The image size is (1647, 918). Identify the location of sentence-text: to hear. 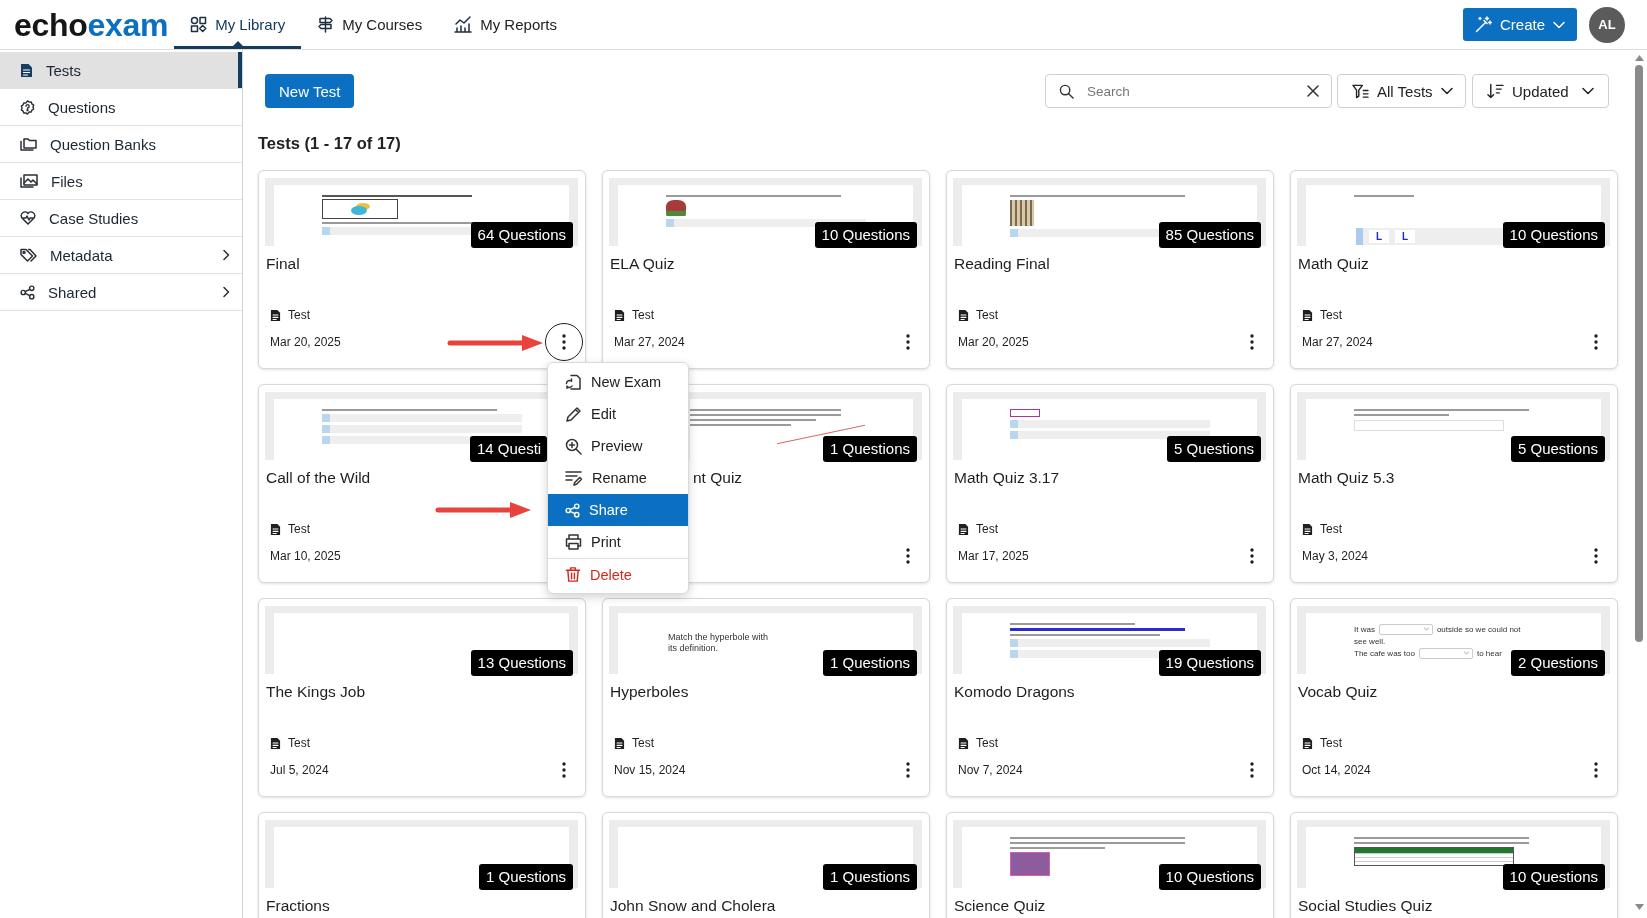
(1489, 653).